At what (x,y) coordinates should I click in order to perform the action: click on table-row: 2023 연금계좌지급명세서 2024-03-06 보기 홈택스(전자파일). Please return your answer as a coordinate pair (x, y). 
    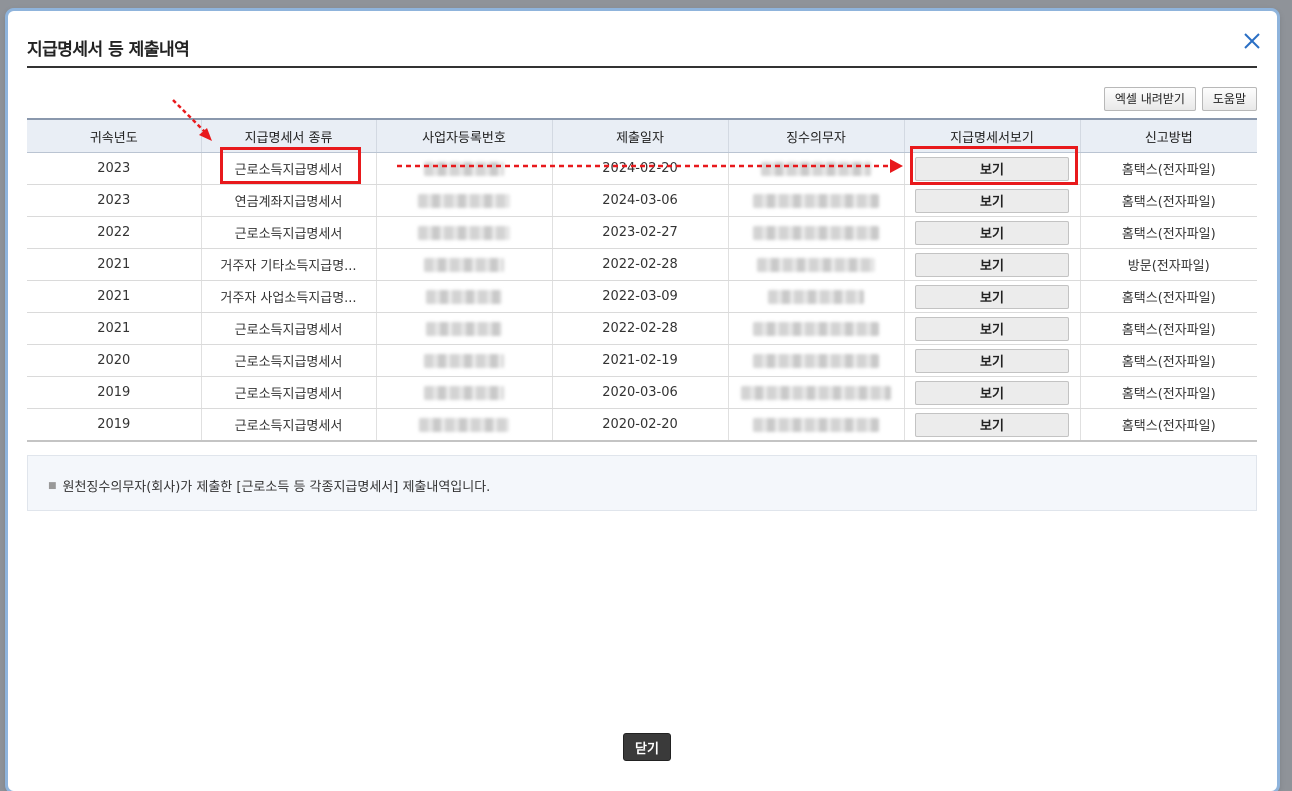
    Looking at the image, I should click on (642, 200).